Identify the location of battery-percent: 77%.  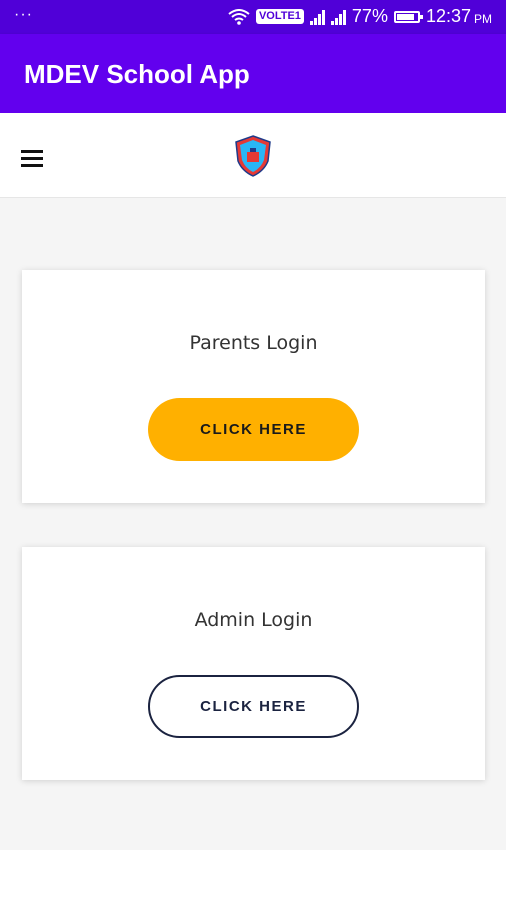
(369, 16).